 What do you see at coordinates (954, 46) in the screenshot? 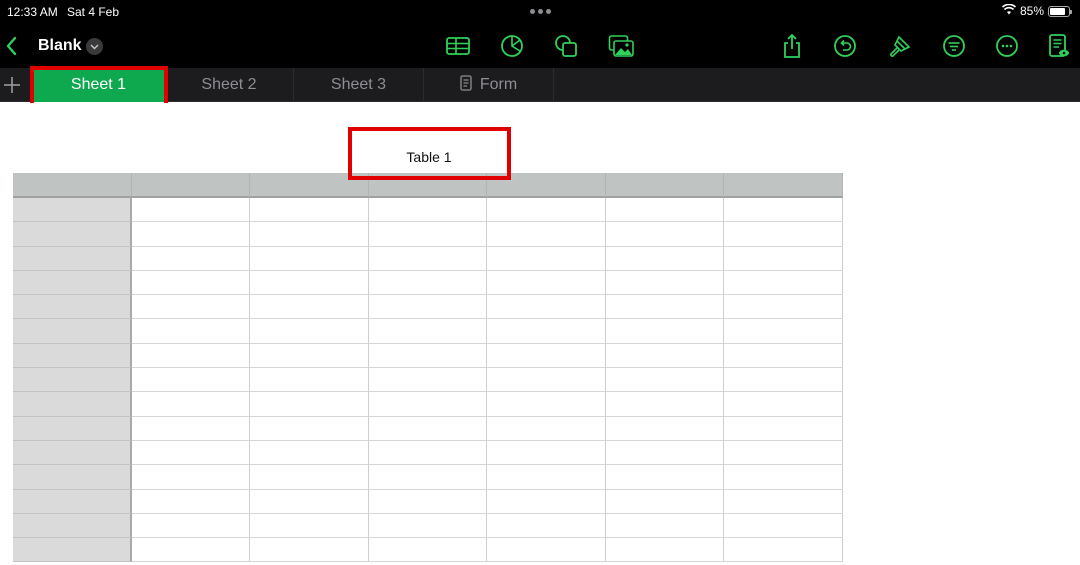
I see `organize-button` at bounding box center [954, 46].